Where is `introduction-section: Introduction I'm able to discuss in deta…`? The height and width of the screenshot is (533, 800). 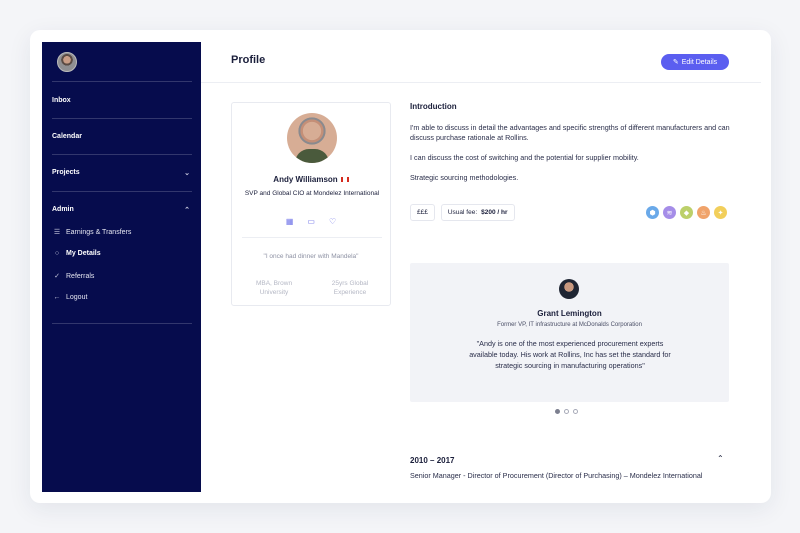 introduction-section: Introduction I'm able to discuss in deta… is located at coordinates (570, 147).